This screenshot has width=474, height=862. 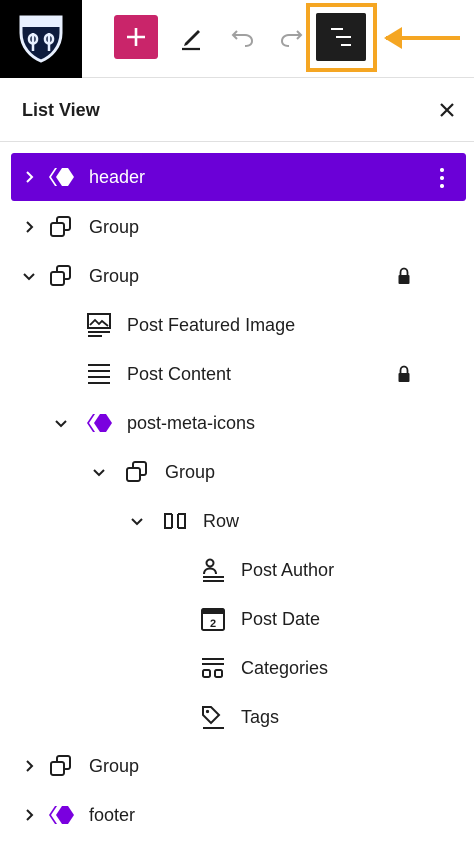 What do you see at coordinates (191, 40) in the screenshot?
I see `pencil-icon` at bounding box center [191, 40].